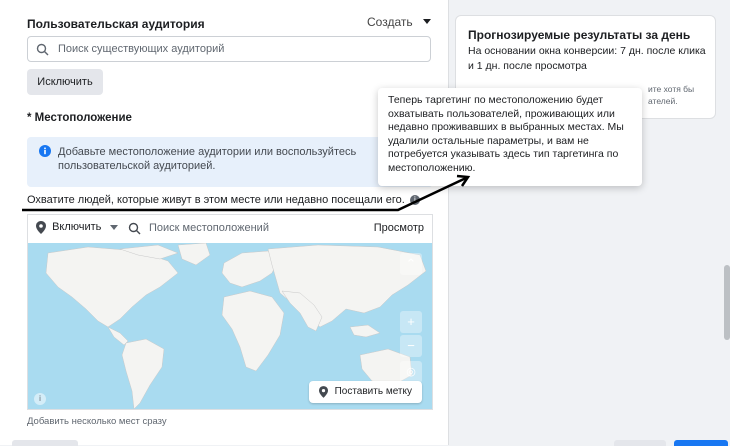 The height and width of the screenshot is (446, 730). I want to click on page-scrollbar, so click(727, 302).